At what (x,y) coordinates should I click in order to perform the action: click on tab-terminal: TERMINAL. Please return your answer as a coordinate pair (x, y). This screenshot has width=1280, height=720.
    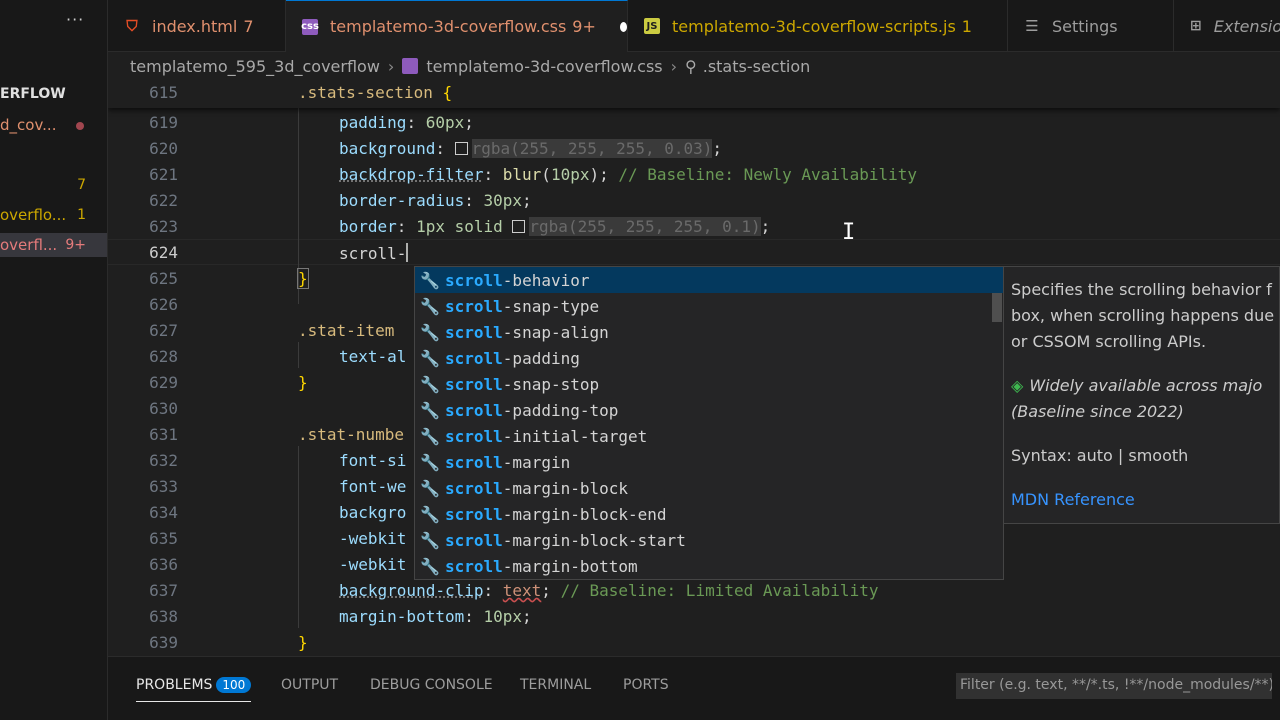
    Looking at the image, I should click on (555, 685).